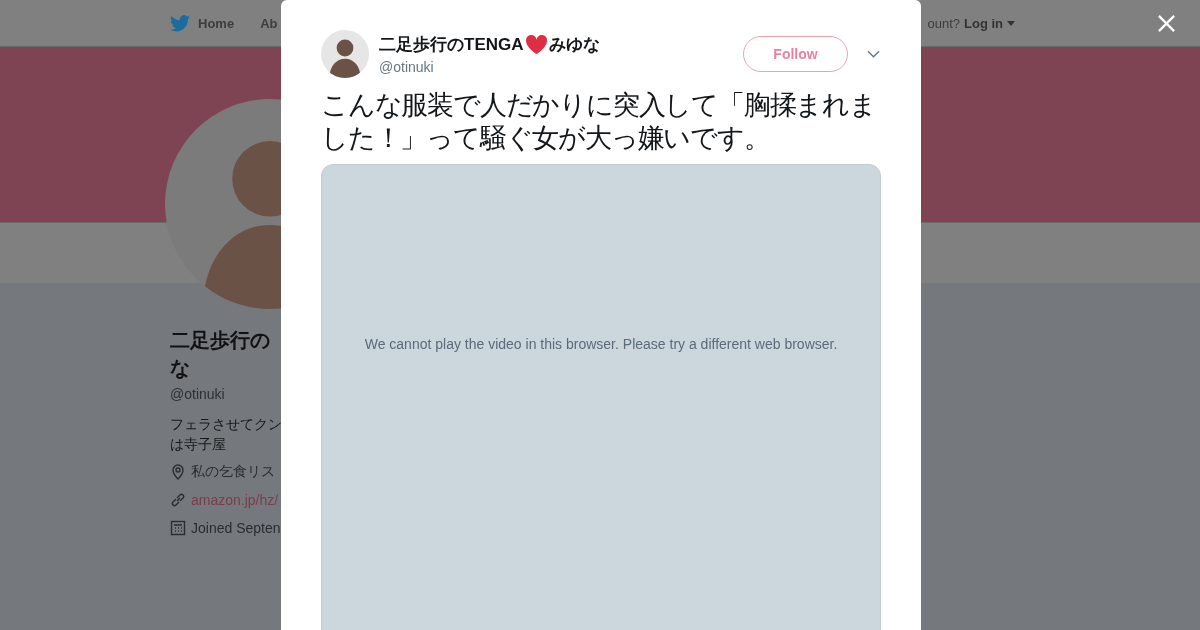 This screenshot has width=1200, height=630. I want to click on profile-bio: は寺子屋, so click(198, 444).